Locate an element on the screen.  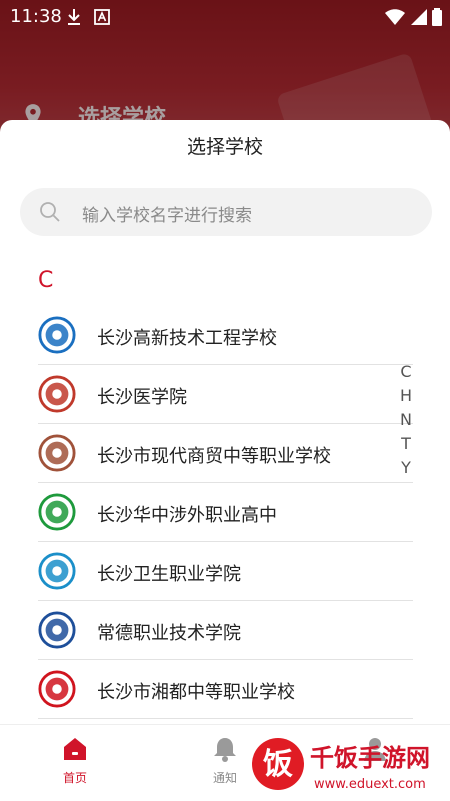
school-name: 长沙市湘都中等职业学校 is located at coordinates (196, 692).